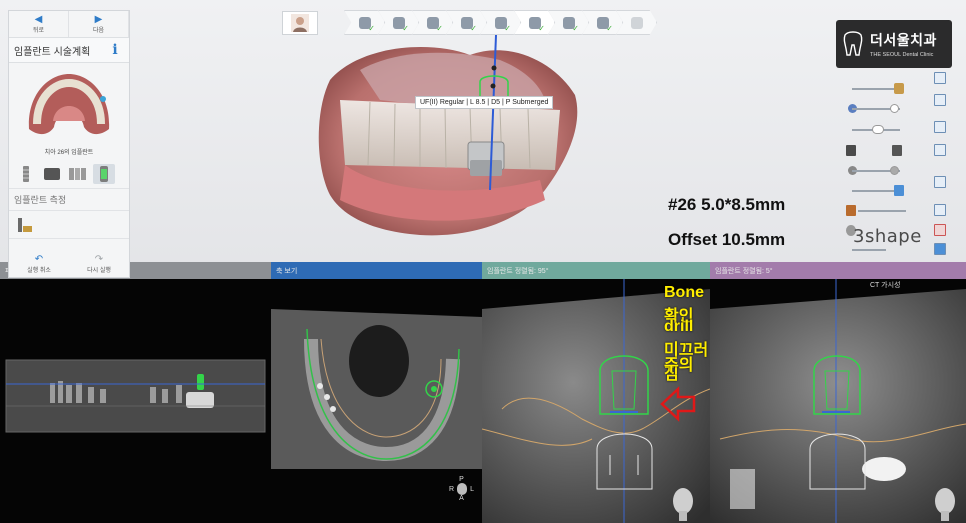 The width and height of the screenshot is (966, 523). I want to click on redo-button: ↷ 다시 실행, so click(99, 264).